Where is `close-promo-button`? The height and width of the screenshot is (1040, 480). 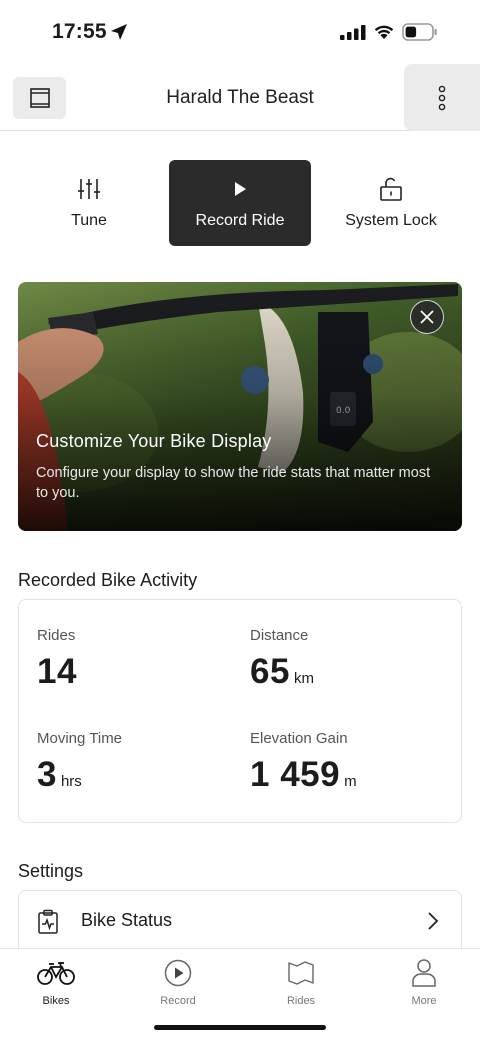
close-promo-button is located at coordinates (427, 317).